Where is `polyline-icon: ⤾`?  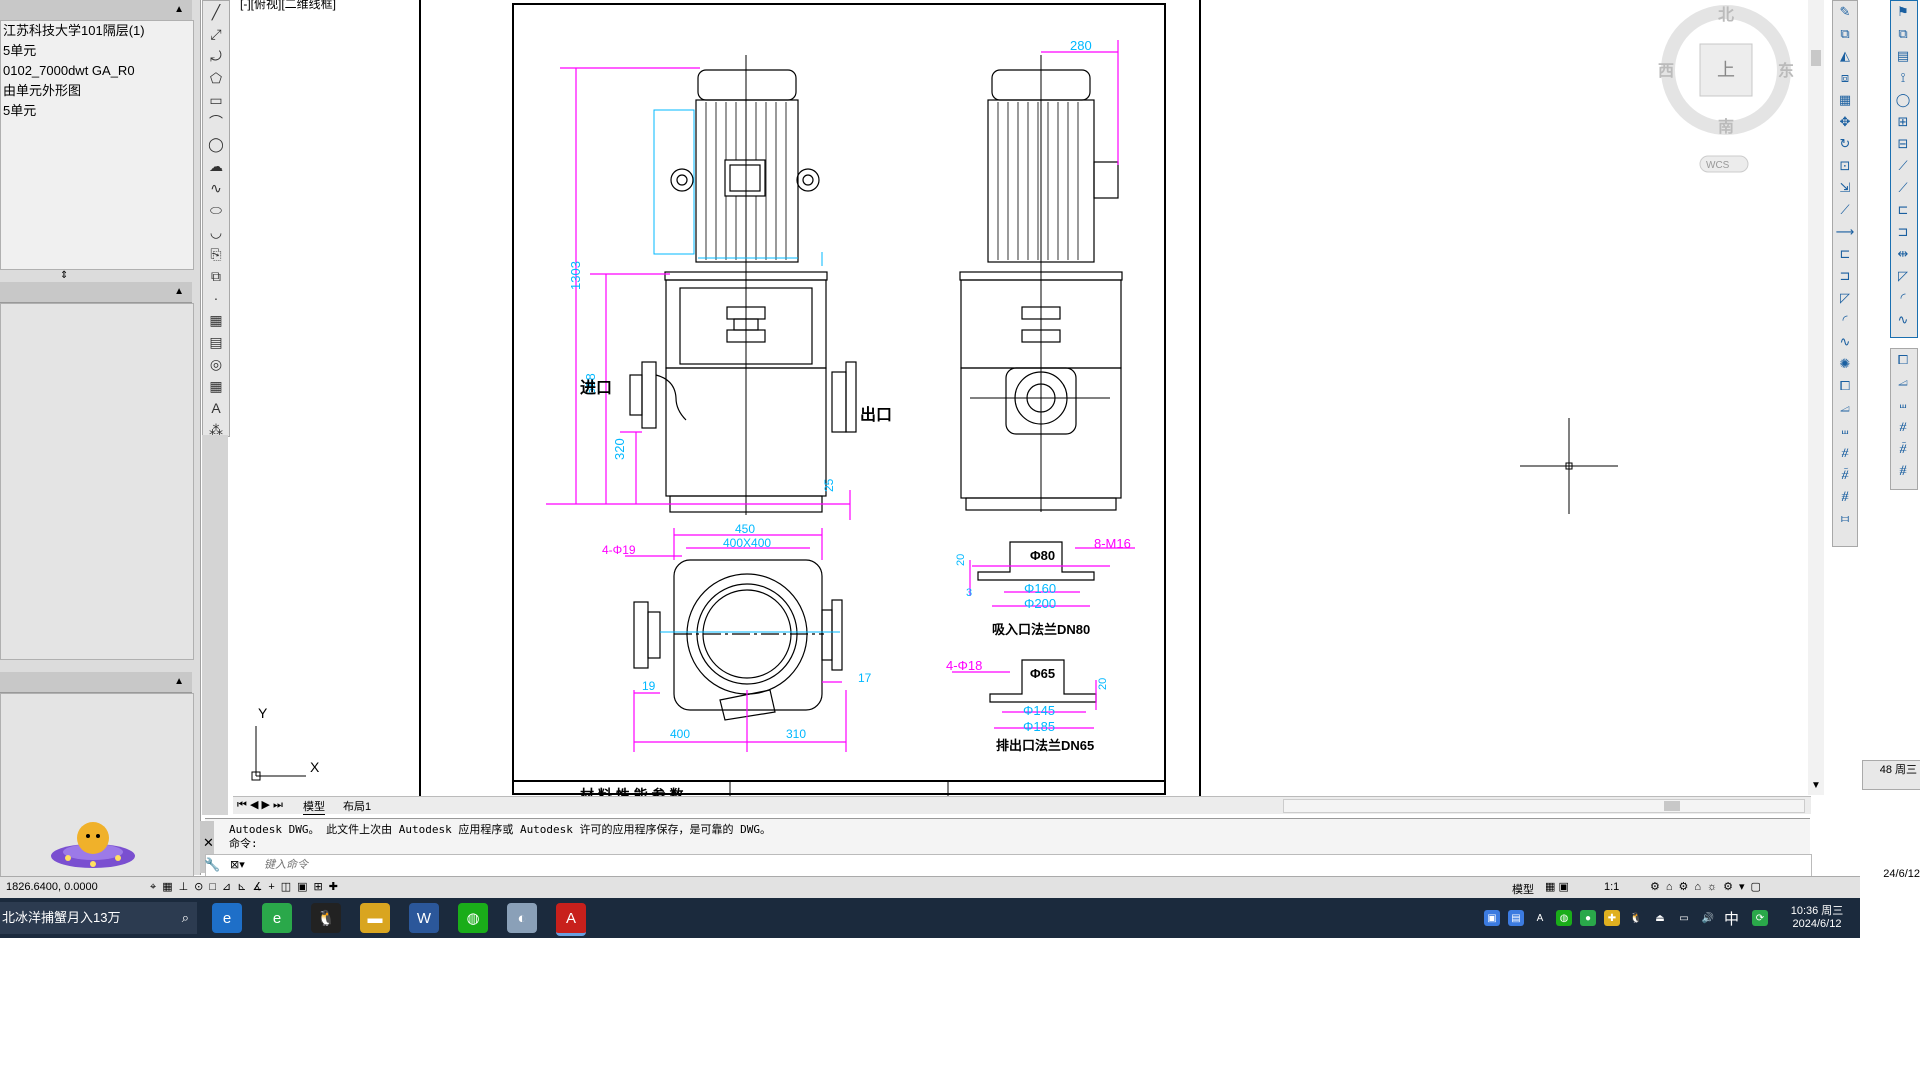 polyline-icon: ⤾ is located at coordinates (216, 56).